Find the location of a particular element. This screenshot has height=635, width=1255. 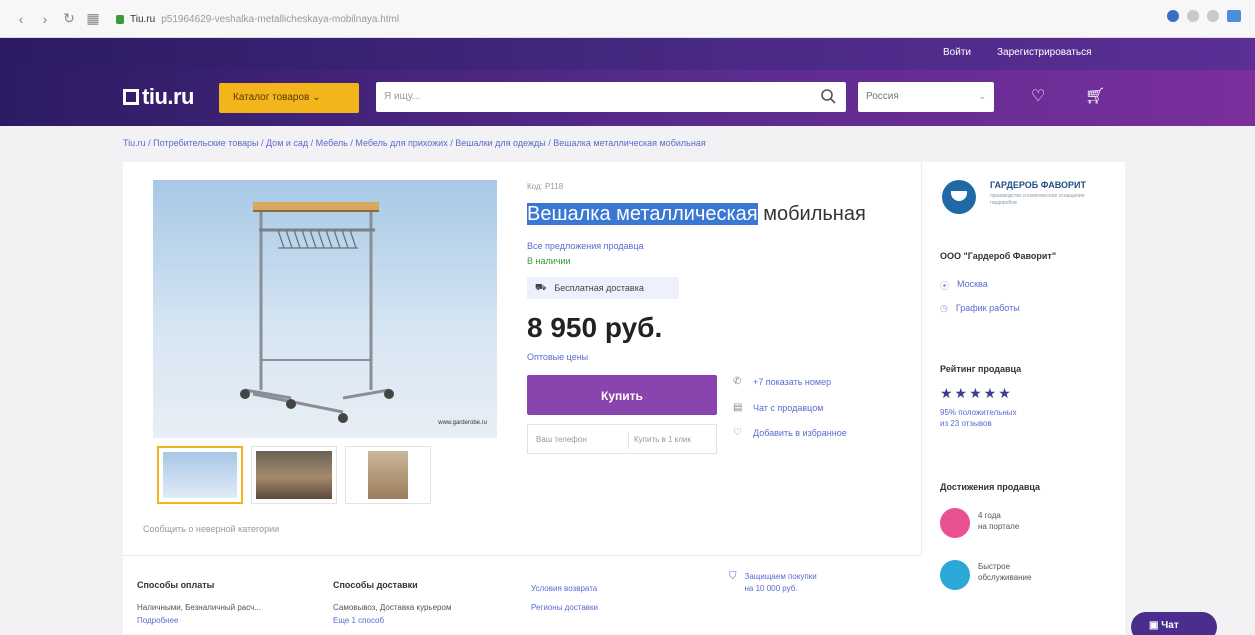

product-main-image: www.garderobe.ru is located at coordinates (325, 309).